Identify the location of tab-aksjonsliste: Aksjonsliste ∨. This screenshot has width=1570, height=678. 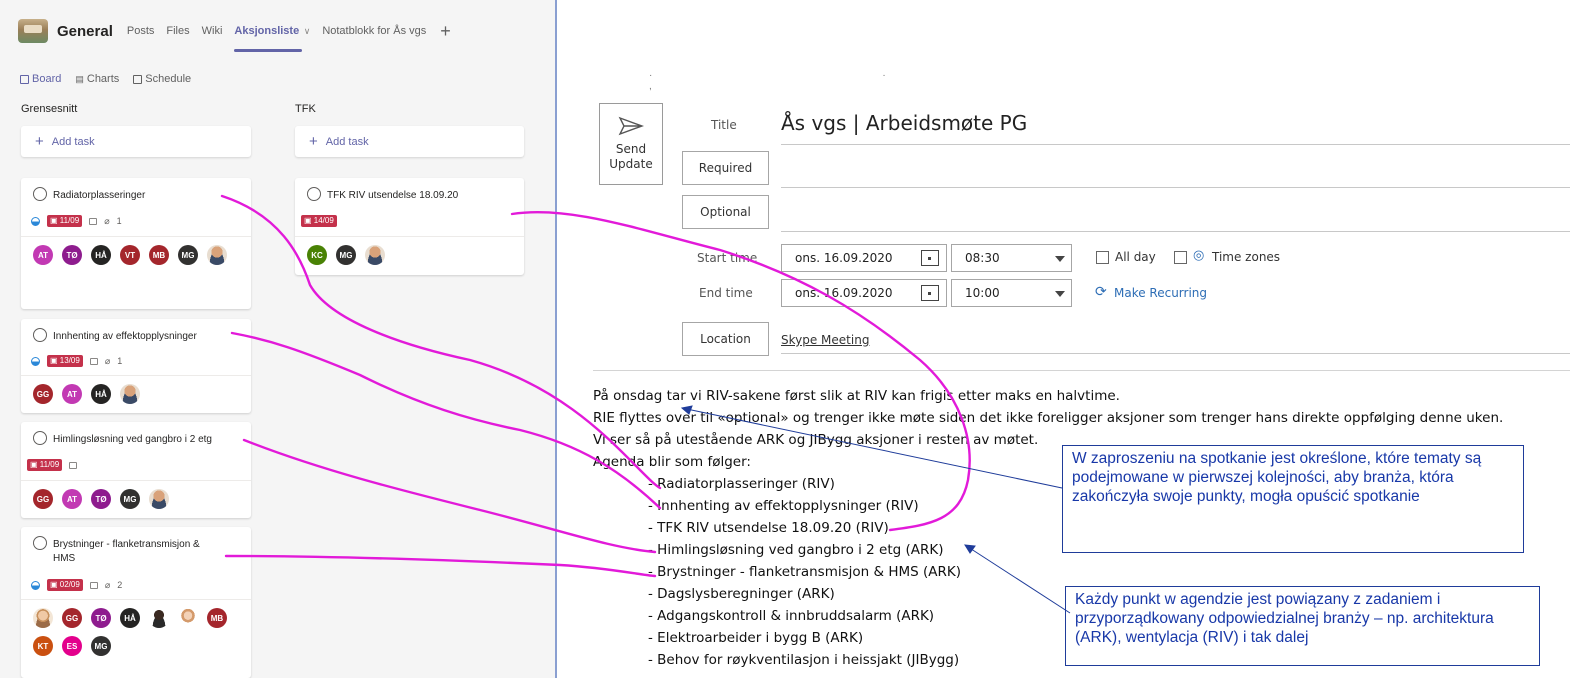
(272, 38).